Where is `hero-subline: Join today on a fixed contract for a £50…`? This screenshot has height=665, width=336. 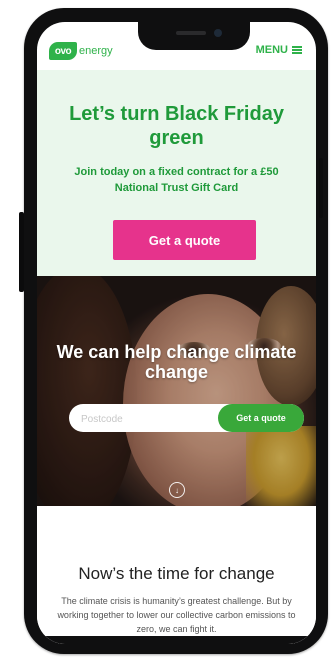
hero-subline: Join today on a fixed contract for a £50… is located at coordinates (176, 180).